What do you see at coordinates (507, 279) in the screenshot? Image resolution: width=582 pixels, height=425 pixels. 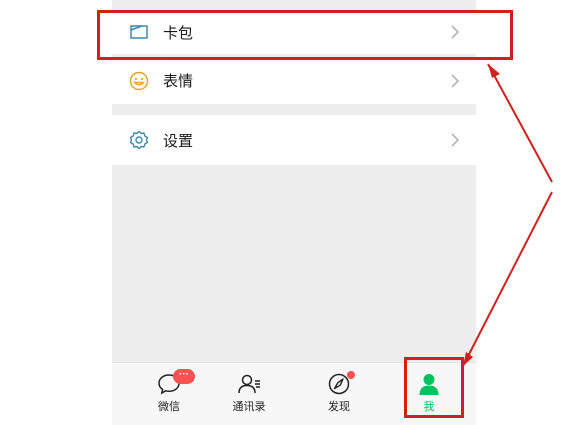 I see `arrow-to-me-tab` at bounding box center [507, 279].